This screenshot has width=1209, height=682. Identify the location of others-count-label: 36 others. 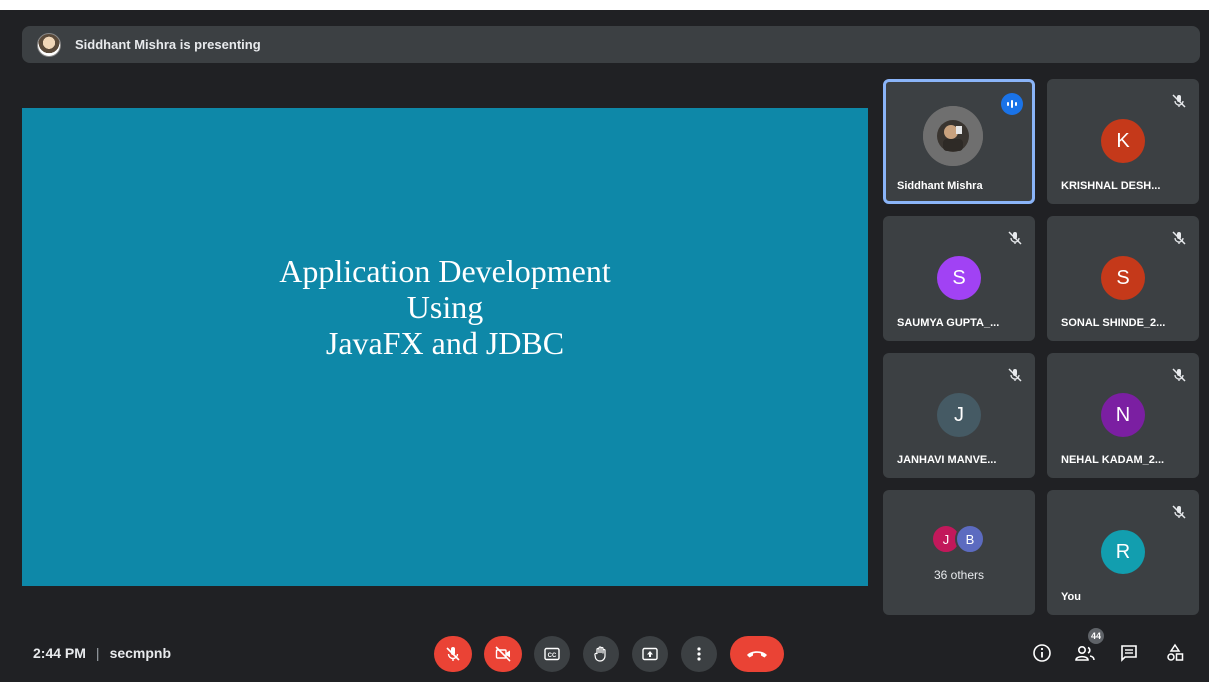
(959, 575).